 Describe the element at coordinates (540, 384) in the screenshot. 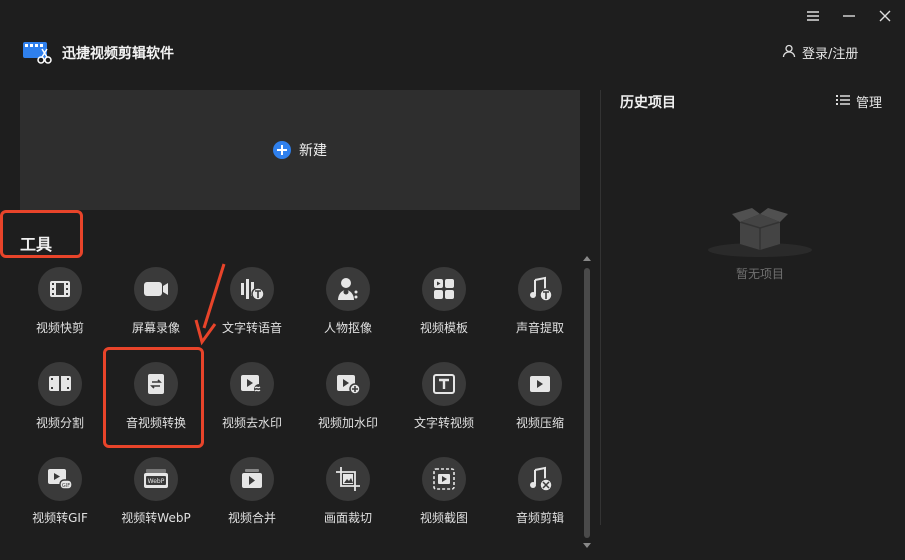

I see `compress-icon` at that location.